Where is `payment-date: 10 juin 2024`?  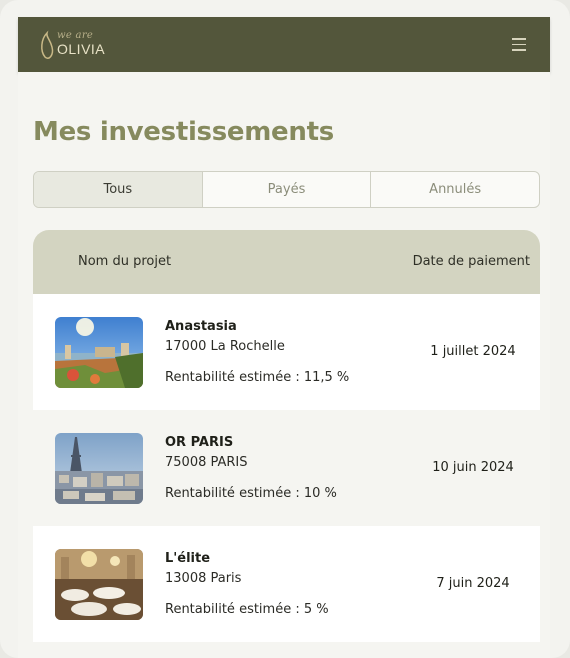 payment-date: 10 juin 2024 is located at coordinates (473, 467).